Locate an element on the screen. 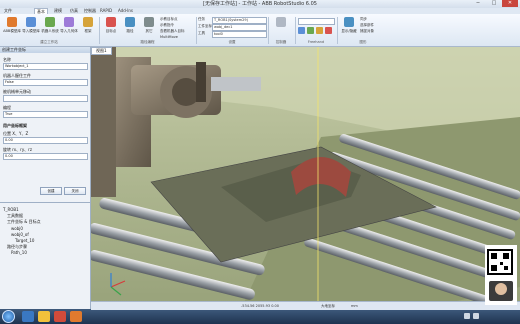  field-label: 被机械单元移动 is located at coordinates (17, 91).